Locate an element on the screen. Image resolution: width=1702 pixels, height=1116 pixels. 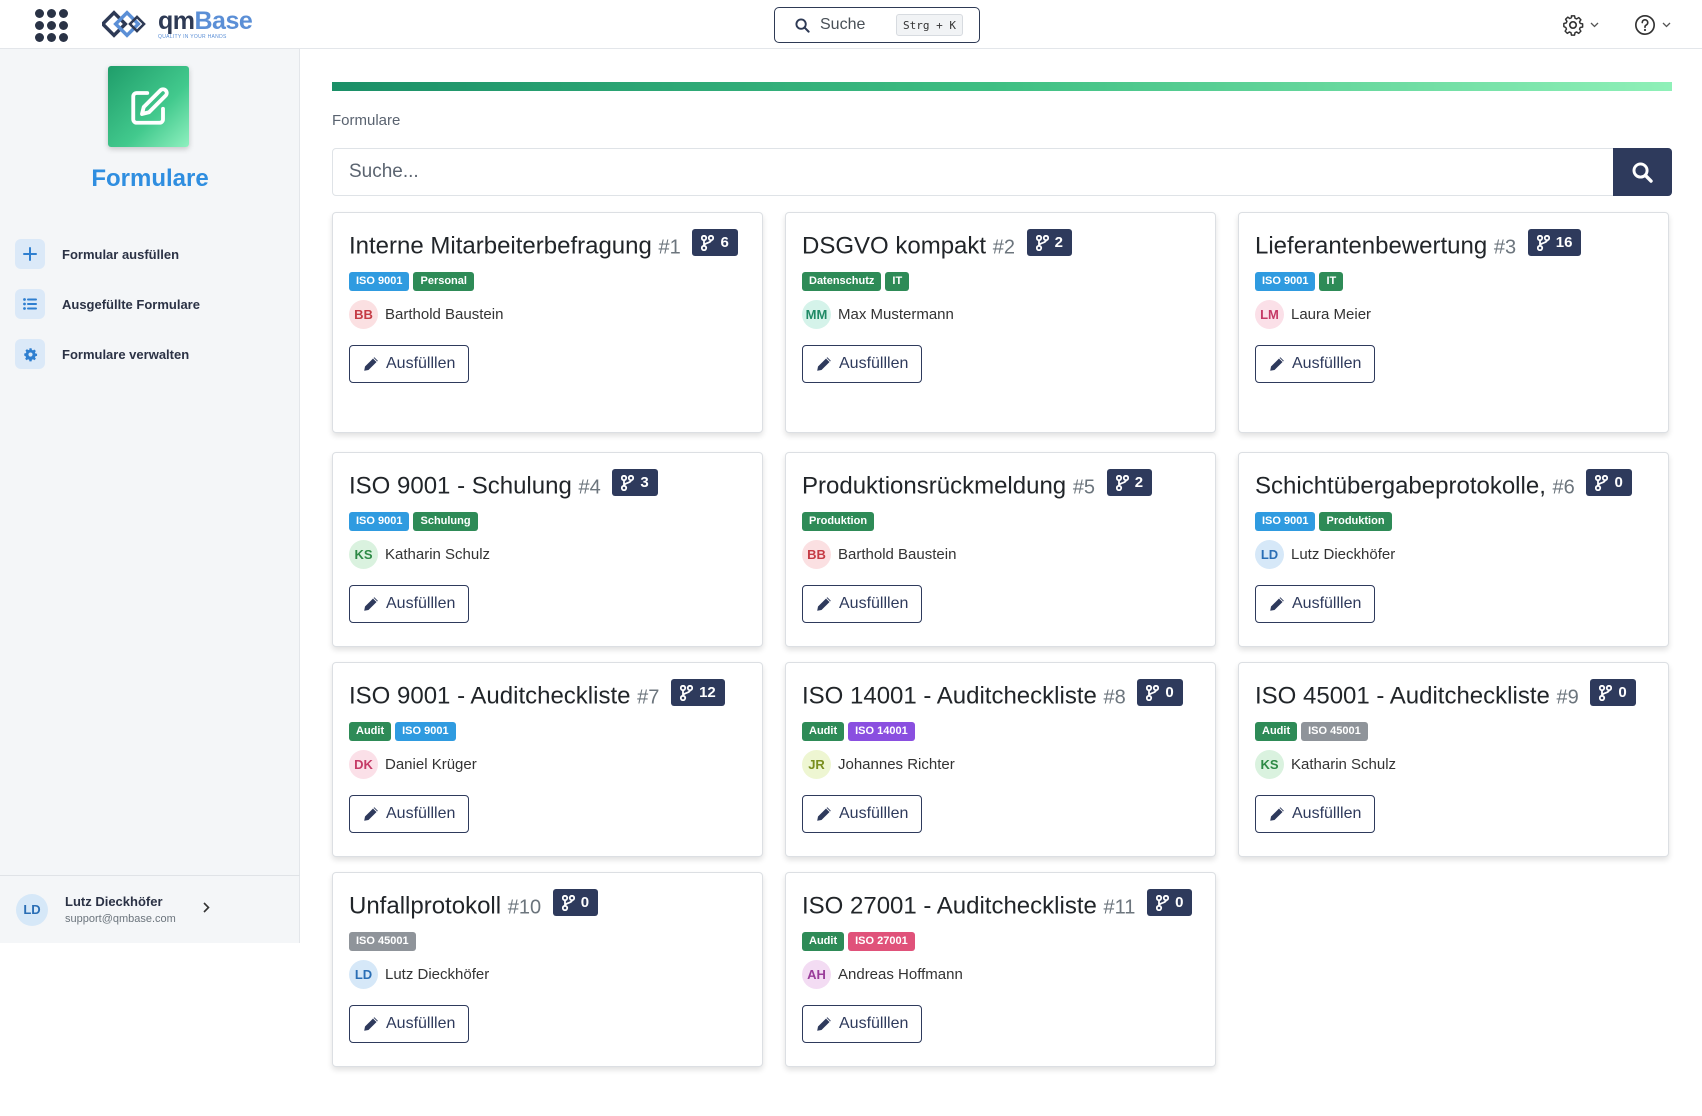
user-profile: LD Lutz Dieckhöfer support@qmbase.com is located at coordinates (150, 909).